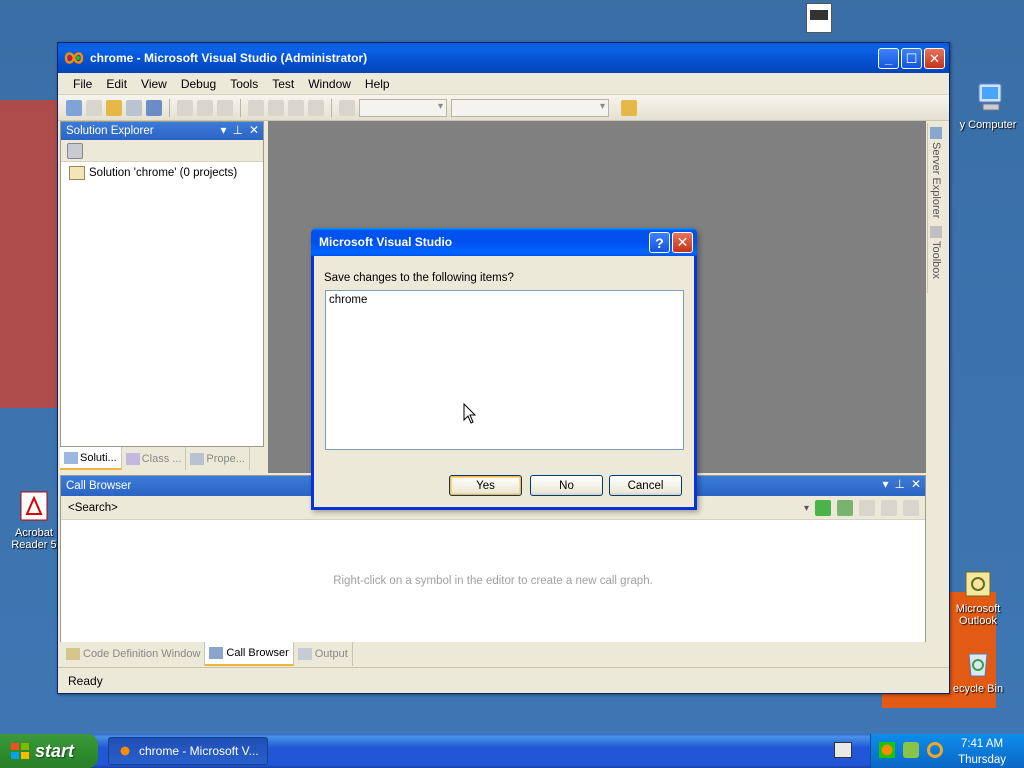  What do you see at coordinates (304, 654) in the screenshot?
I see `output-icon` at bounding box center [304, 654].